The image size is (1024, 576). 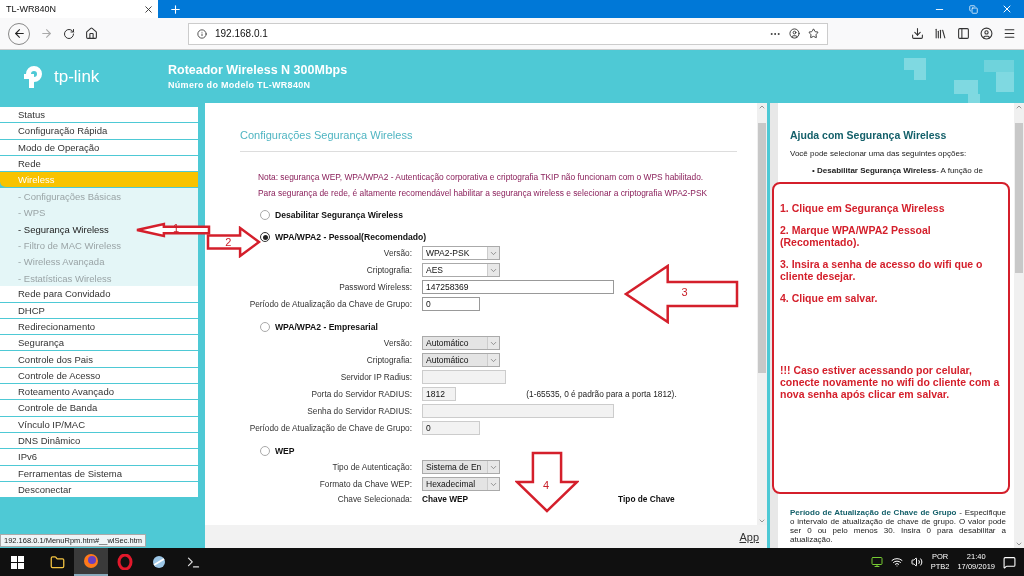 What do you see at coordinates (1009, 562) in the screenshot?
I see `notification-icon` at bounding box center [1009, 562].